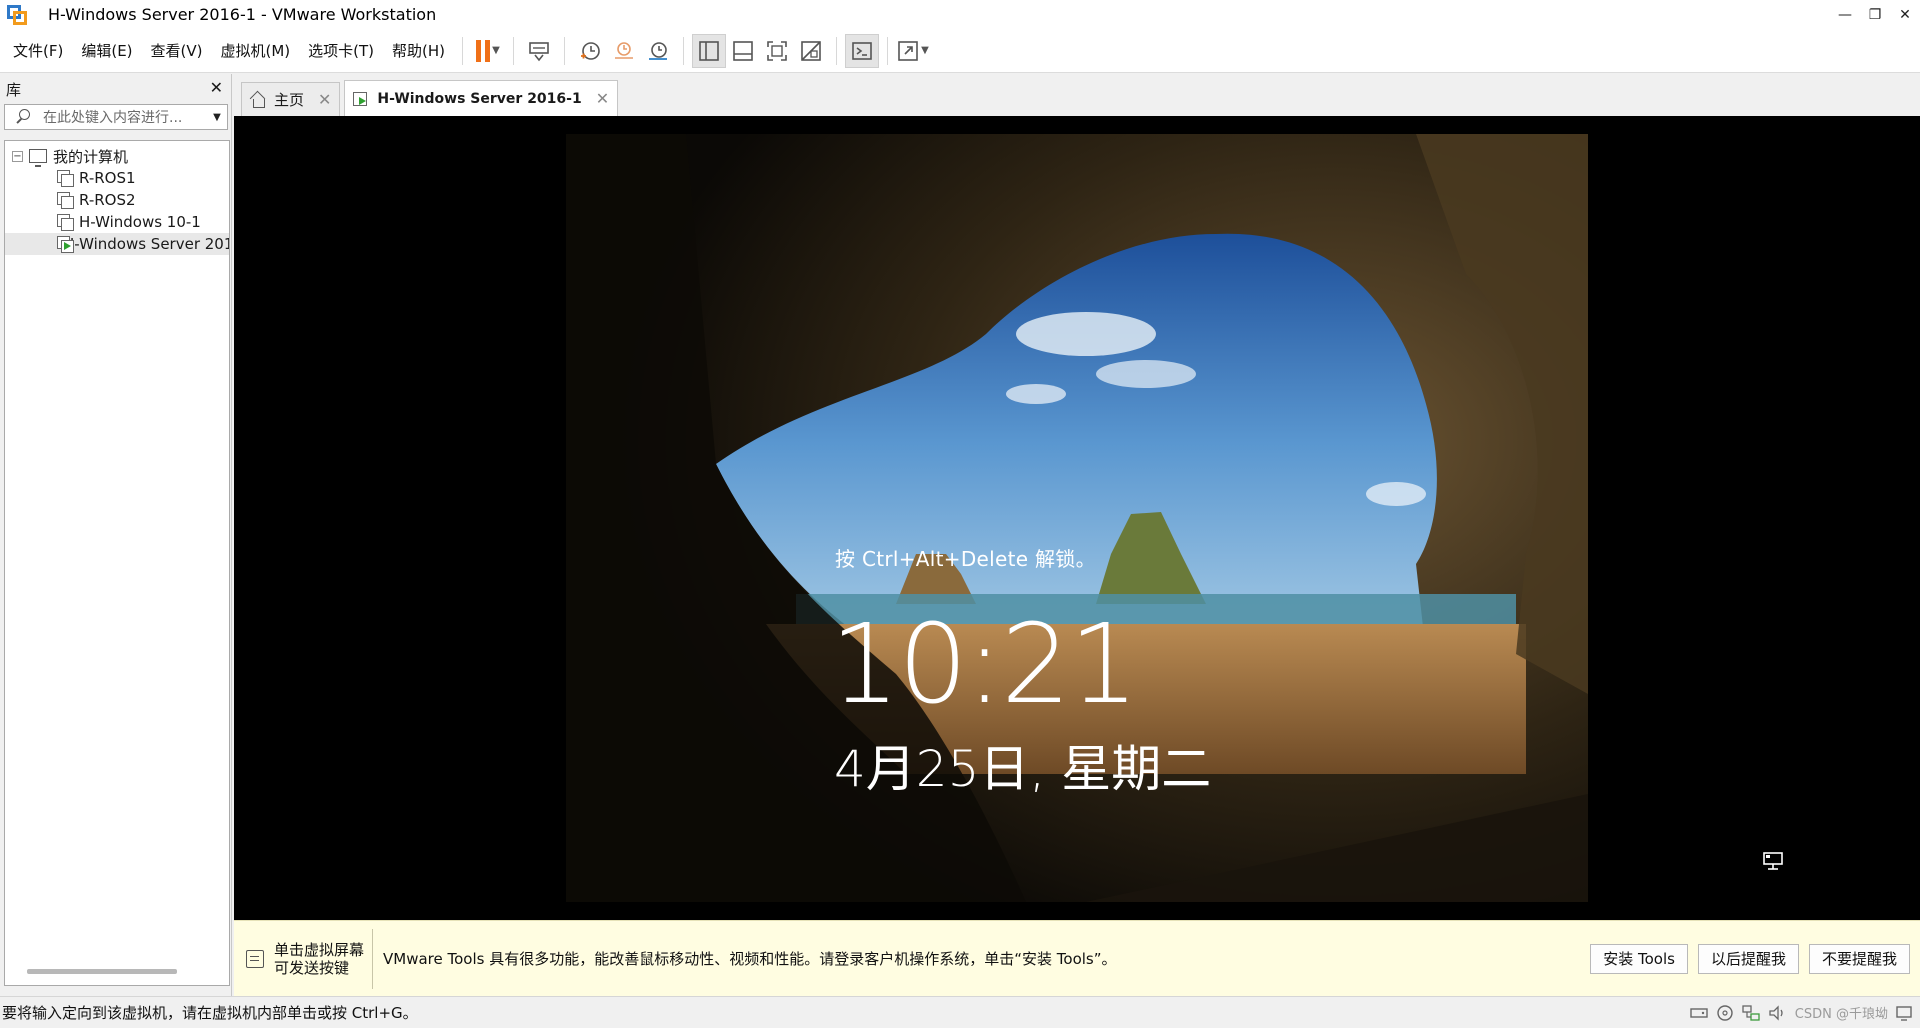  I want to click on tree-item-label: R-ROS1, so click(107, 178).